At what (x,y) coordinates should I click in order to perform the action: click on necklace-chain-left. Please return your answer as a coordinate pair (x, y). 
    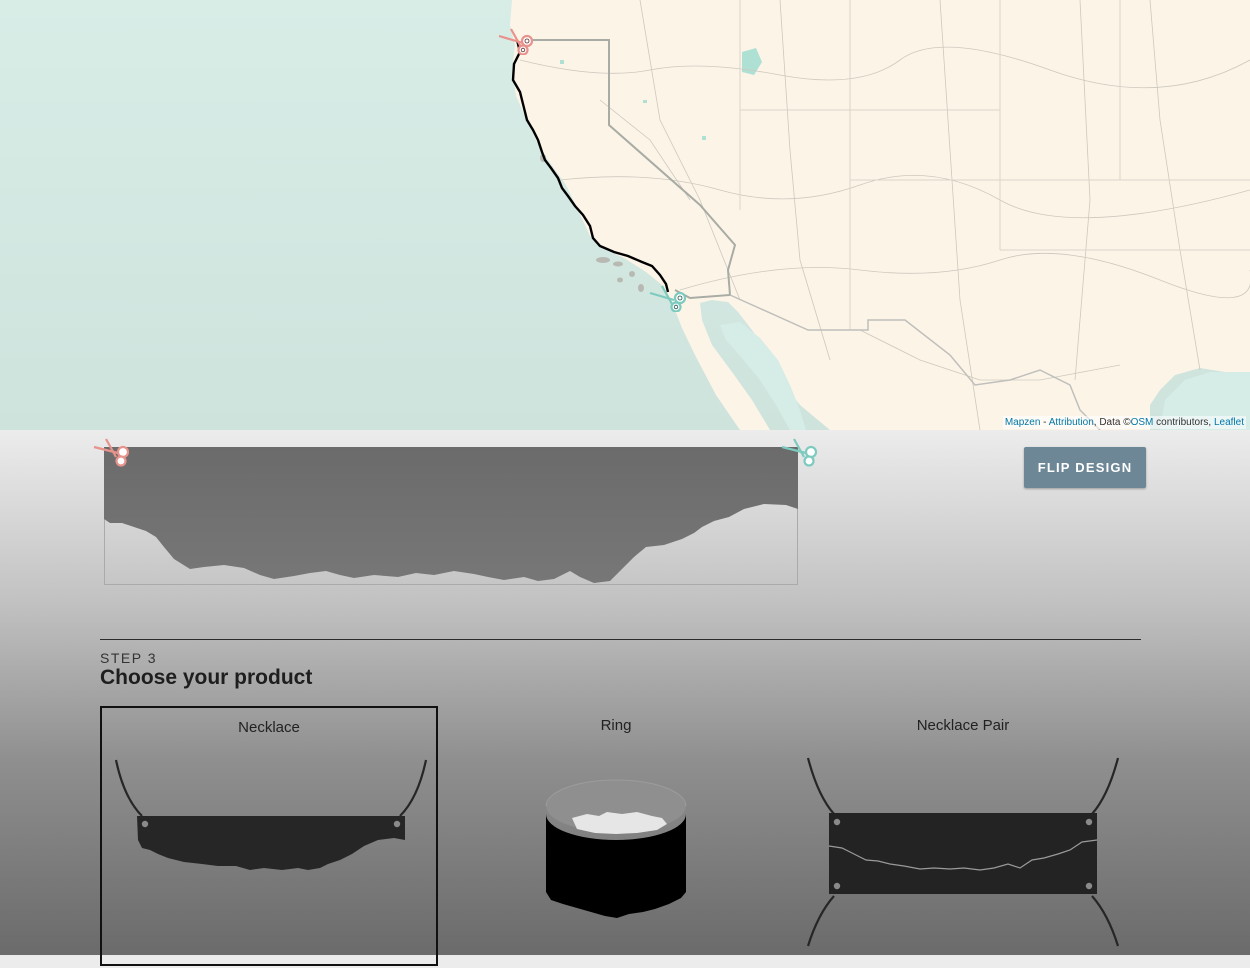
    Looking at the image, I should click on (128, 788).